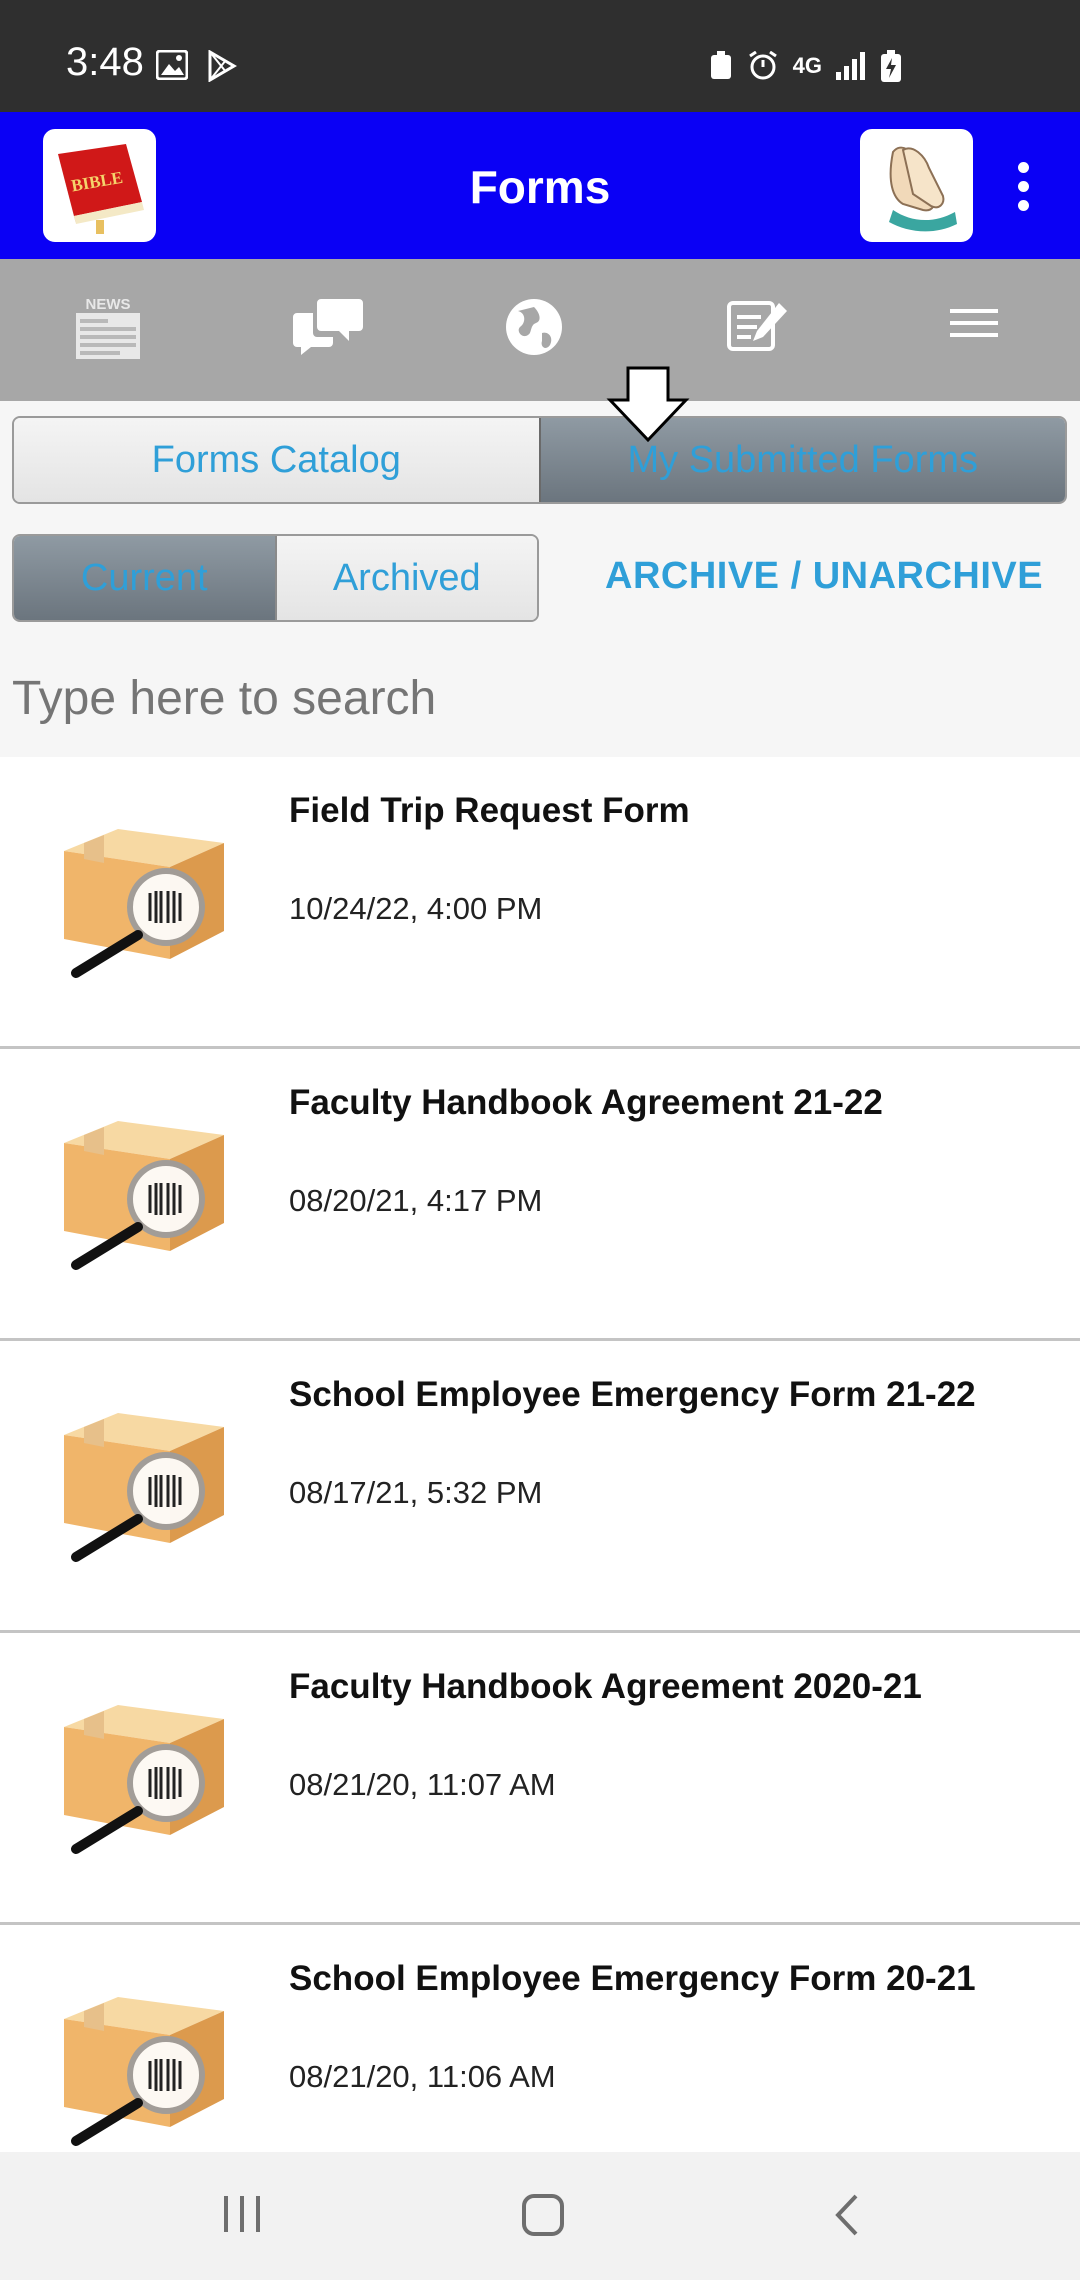 This screenshot has width=1080, height=2280. I want to click on archive-filter-tabs: Current Archived, so click(275, 578).